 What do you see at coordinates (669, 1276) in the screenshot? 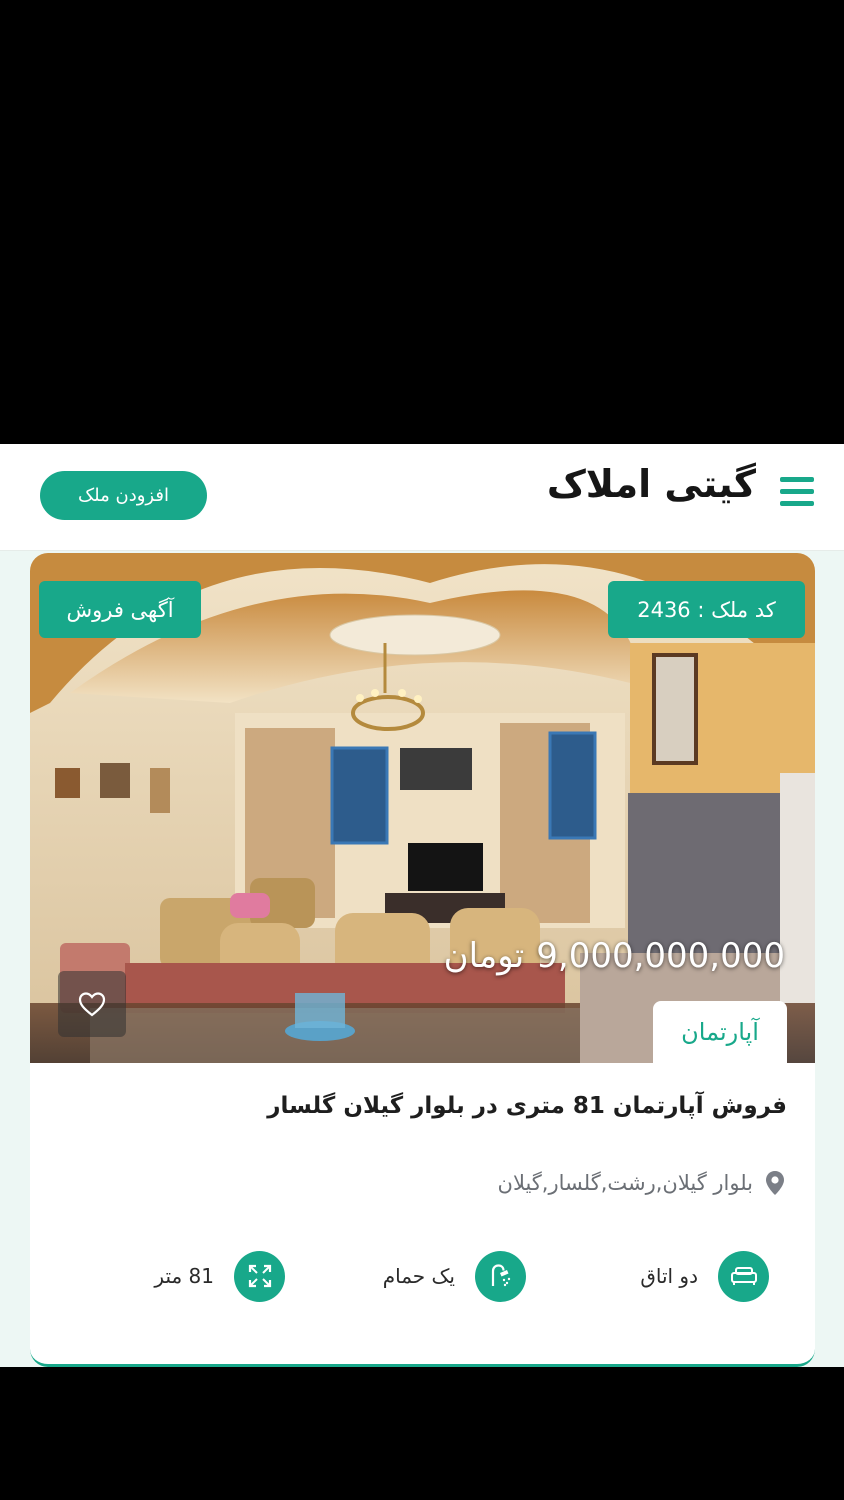
I see `rooms-text: دو اتاق` at bounding box center [669, 1276].